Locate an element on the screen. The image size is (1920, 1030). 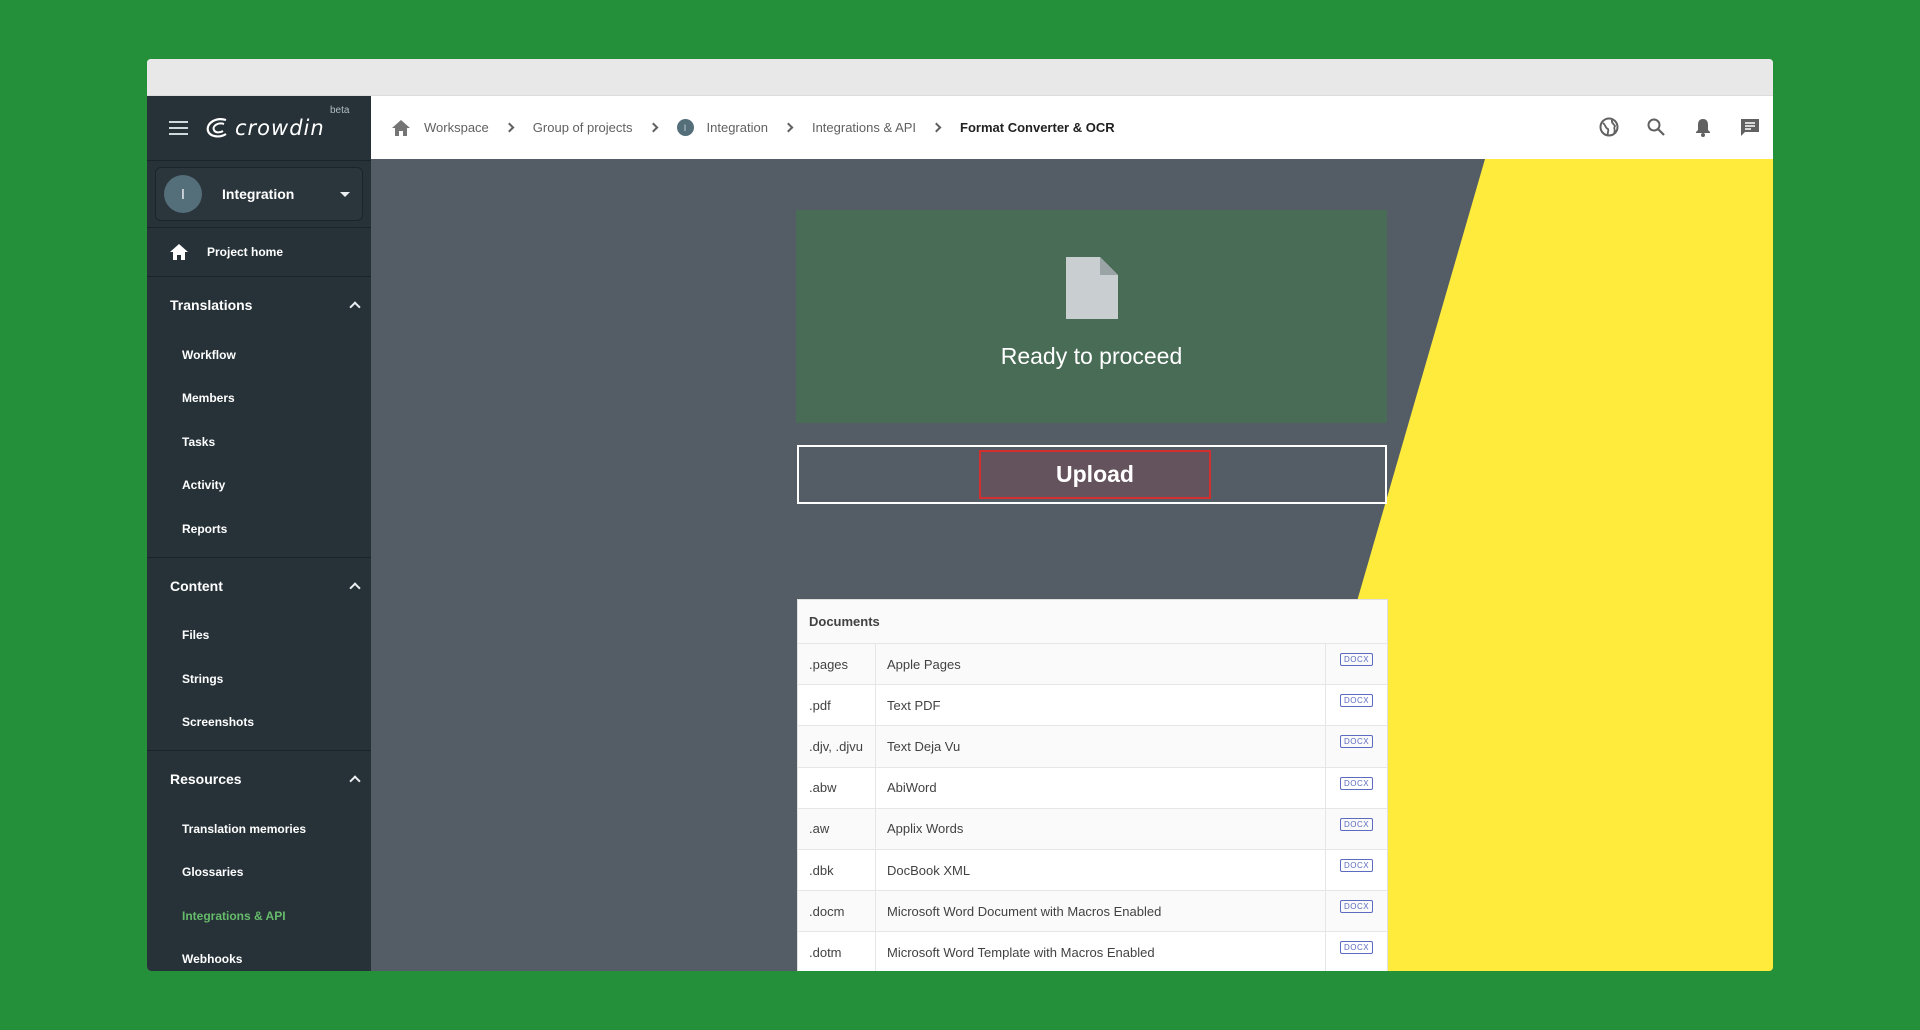
globe-icon is located at coordinates (1609, 127).